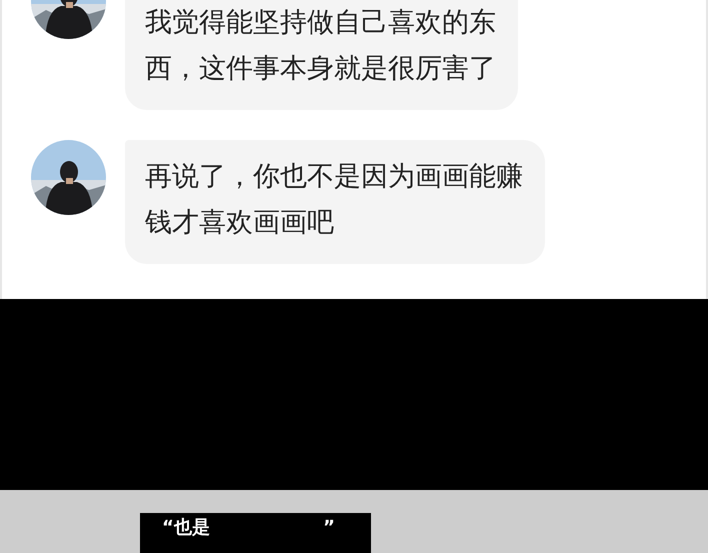 Image resolution: width=708 pixels, height=553 pixels. I want to click on caption-text: “也是, so click(186, 528).